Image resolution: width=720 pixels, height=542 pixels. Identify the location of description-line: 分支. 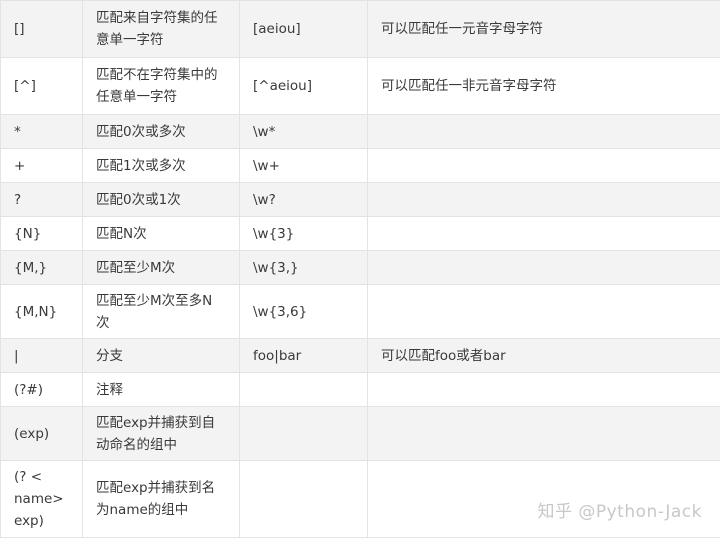
(109, 355).